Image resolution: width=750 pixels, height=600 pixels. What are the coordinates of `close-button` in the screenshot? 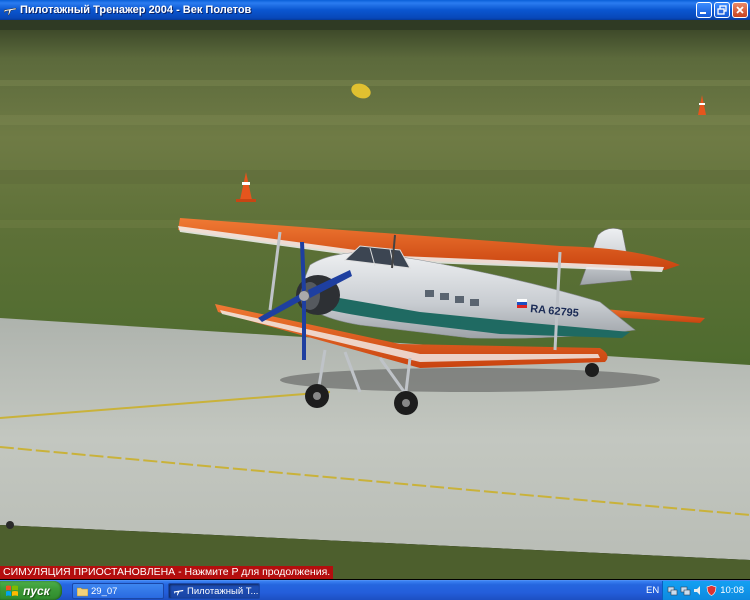 It's located at (740, 10).